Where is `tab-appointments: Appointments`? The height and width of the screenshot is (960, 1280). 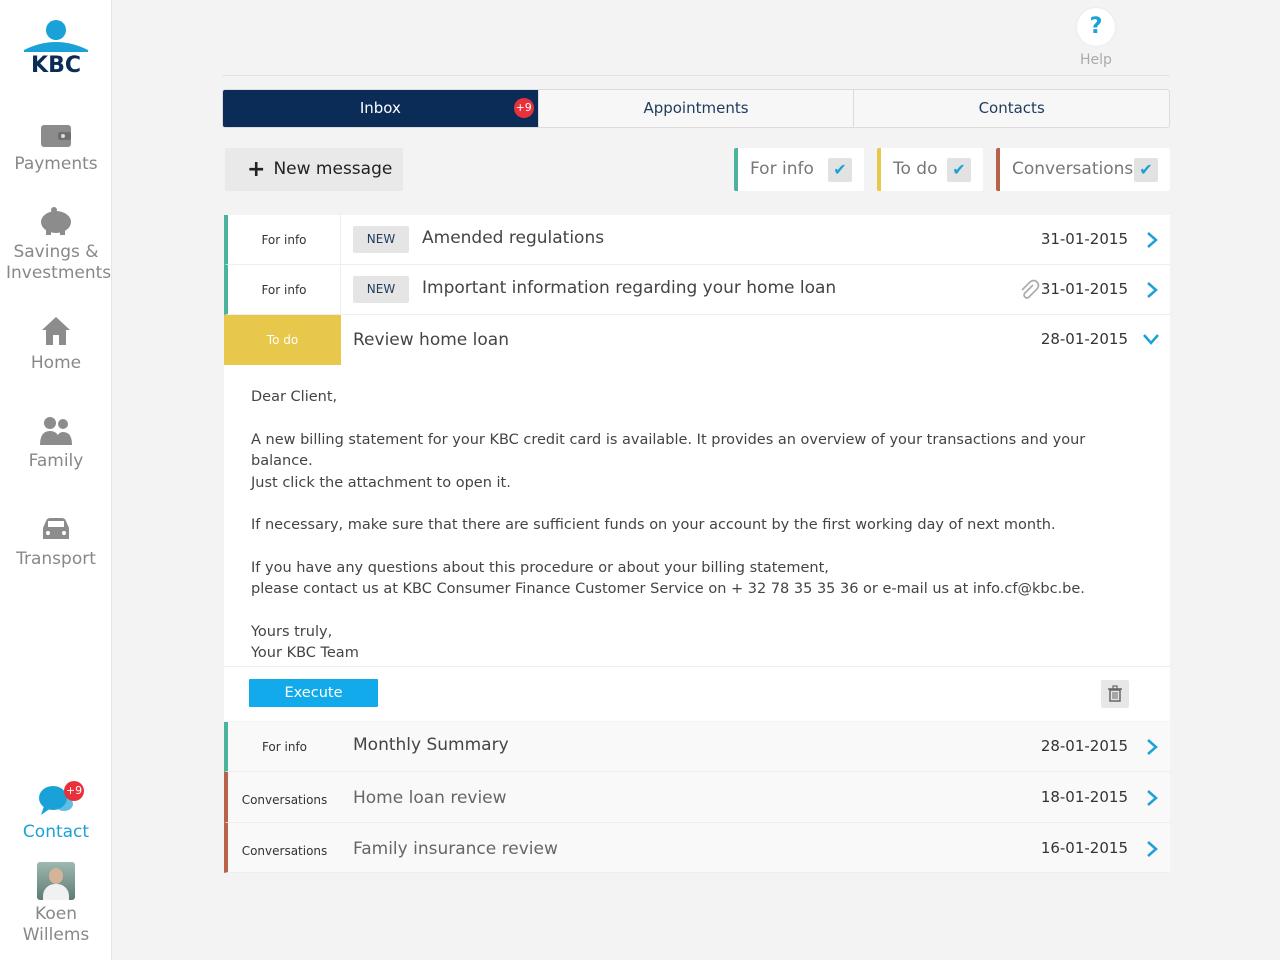 tab-appointments: Appointments is located at coordinates (695, 108).